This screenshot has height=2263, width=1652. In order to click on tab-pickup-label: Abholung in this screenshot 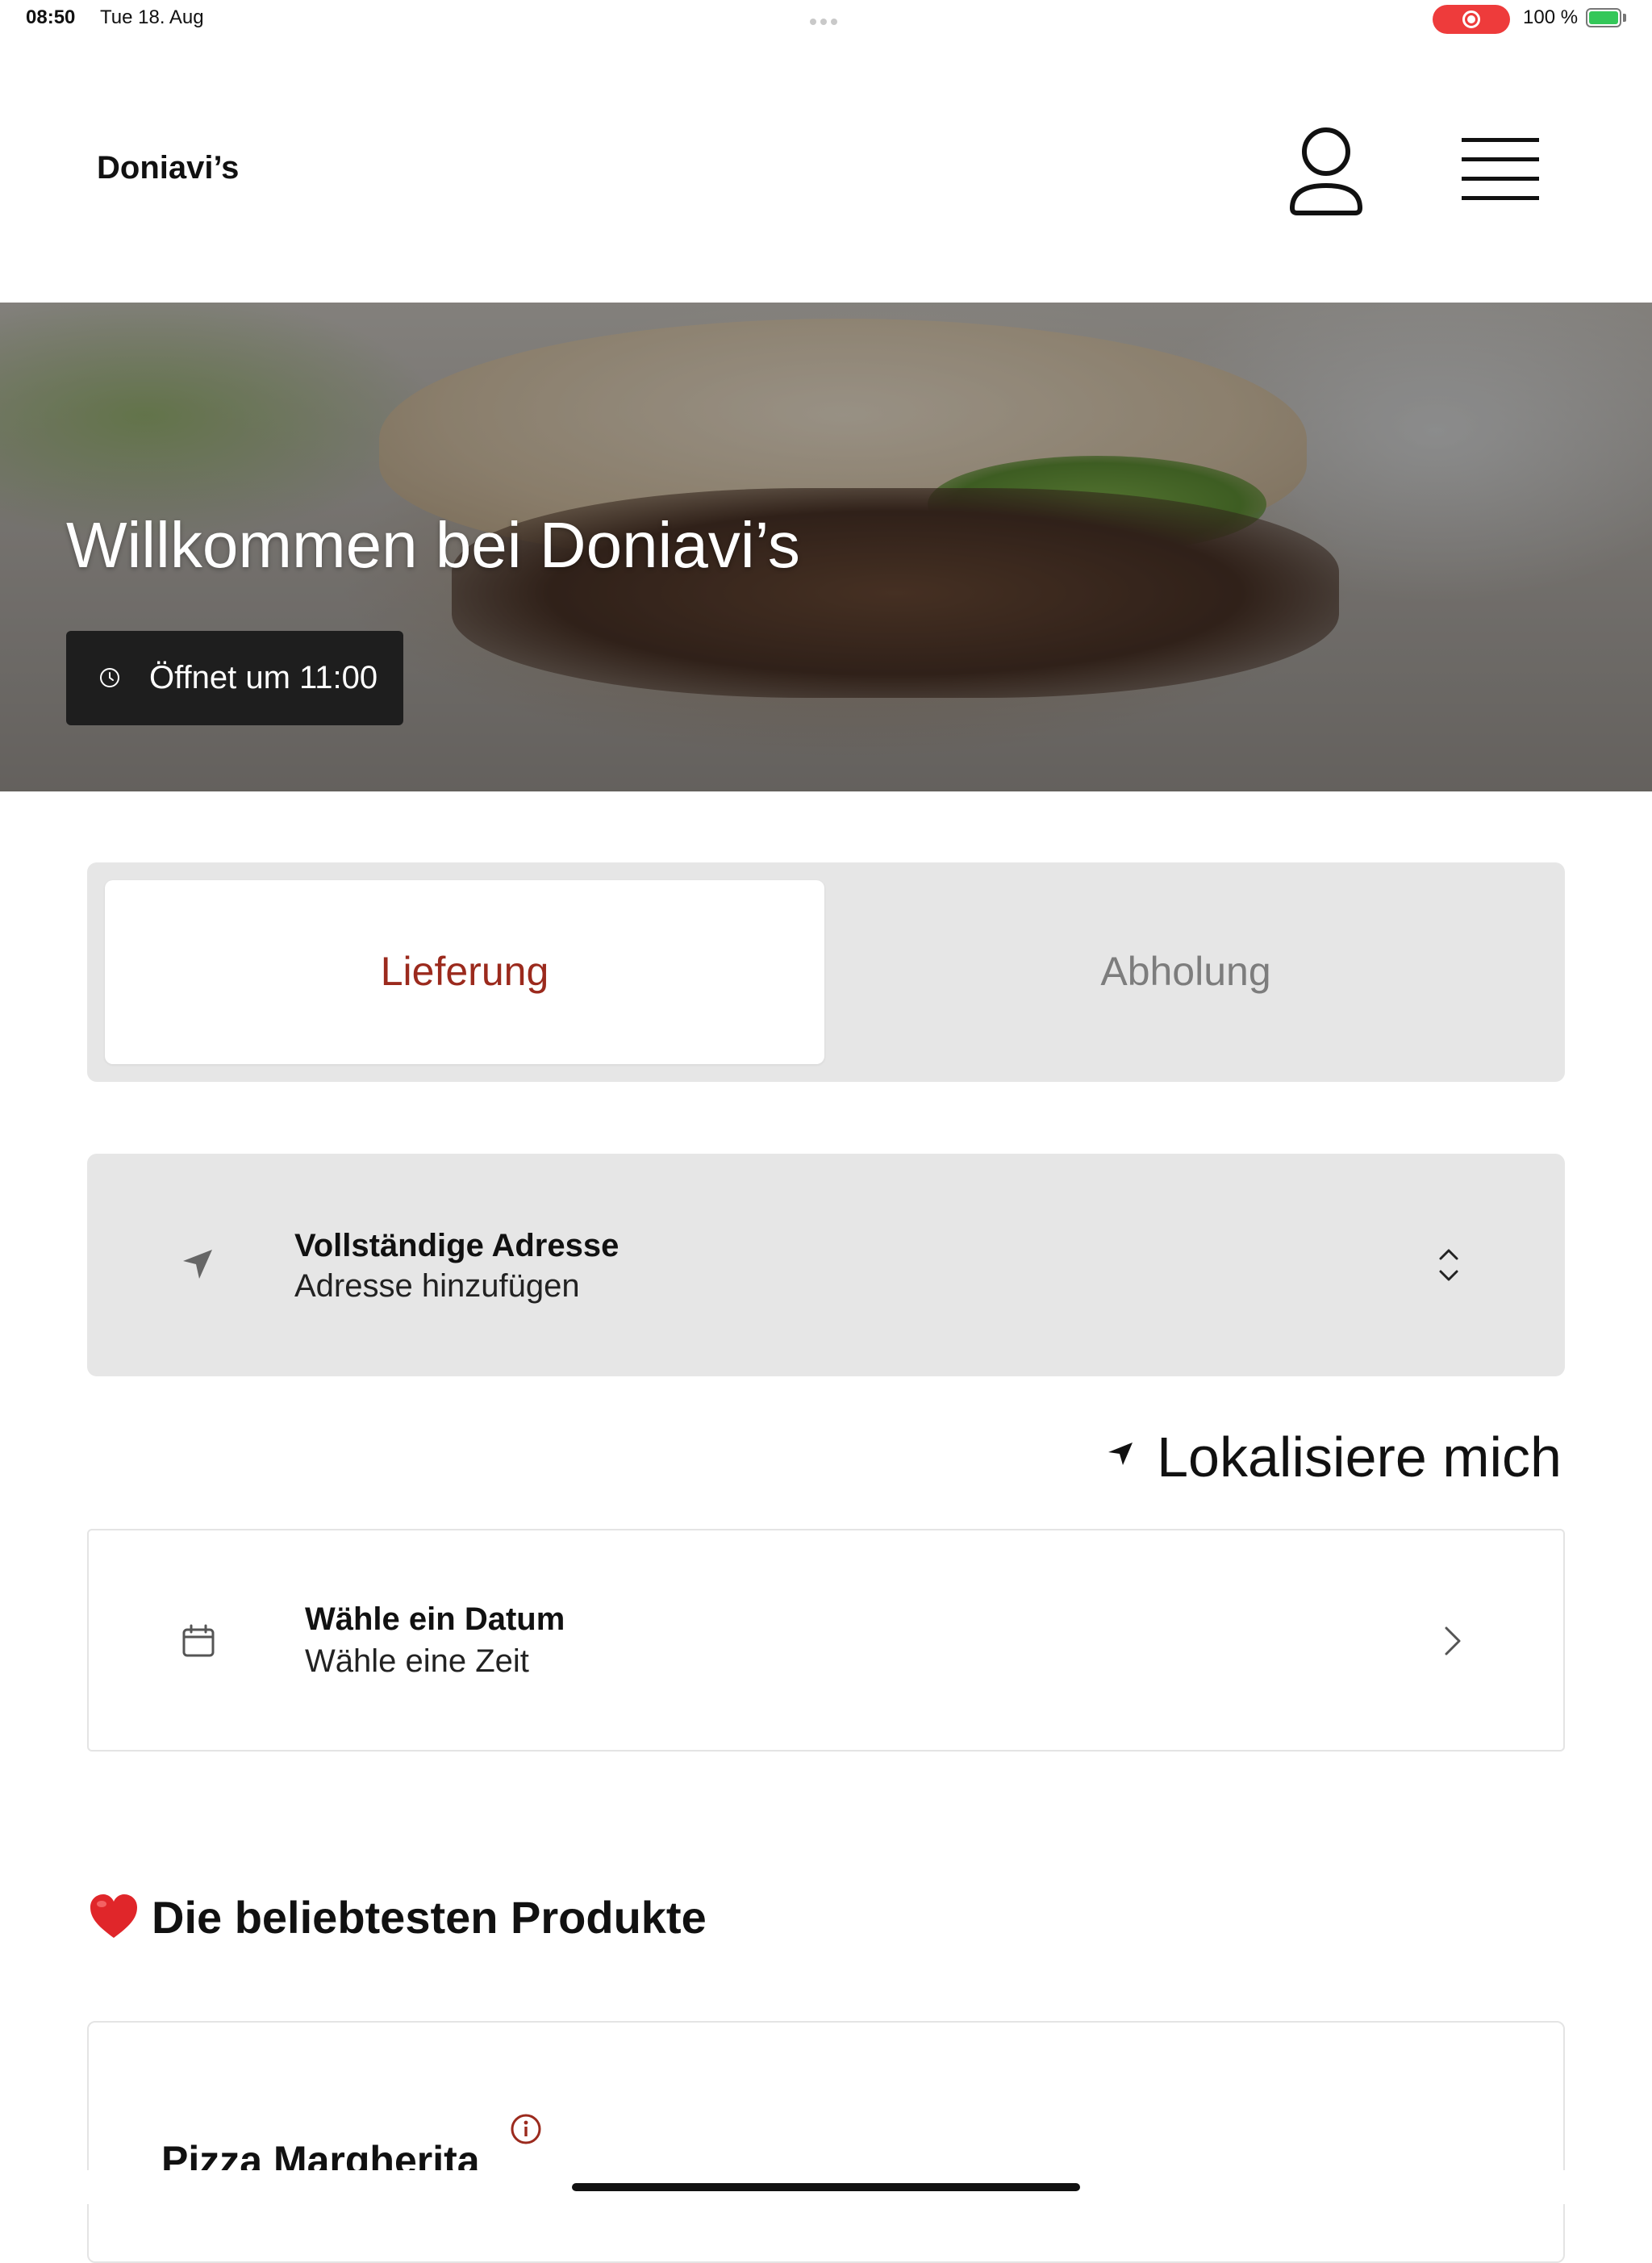, I will do `click(1185, 972)`.